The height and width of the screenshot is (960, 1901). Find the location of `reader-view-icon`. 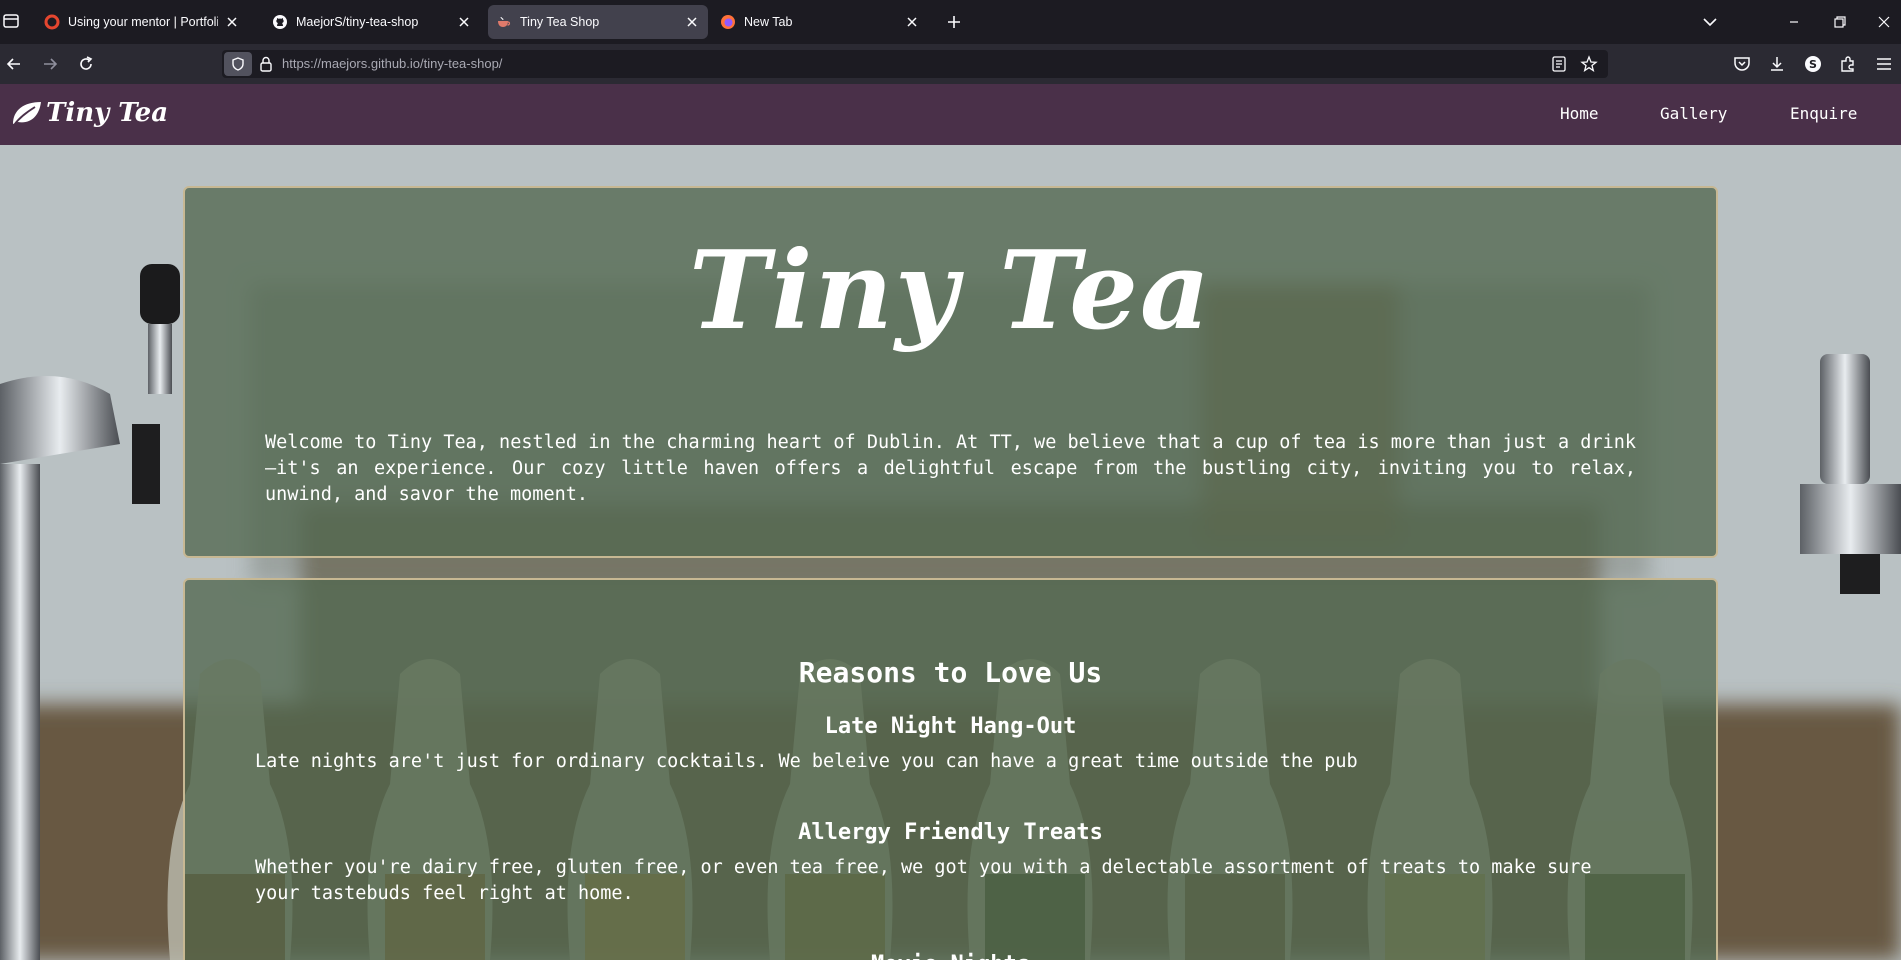

reader-view-icon is located at coordinates (1559, 64).